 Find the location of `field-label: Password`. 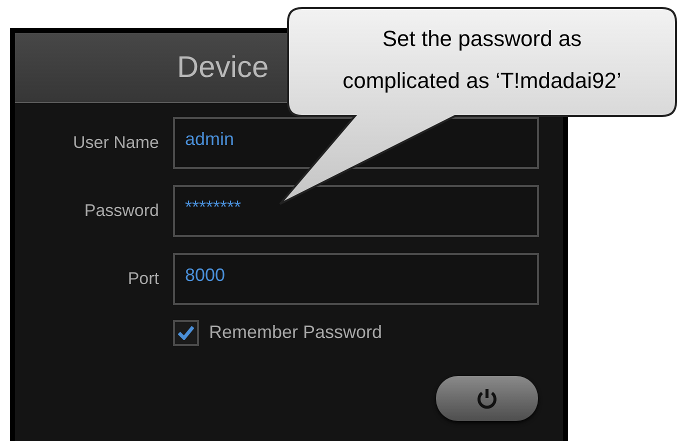

field-label: Password is located at coordinates (121, 211).